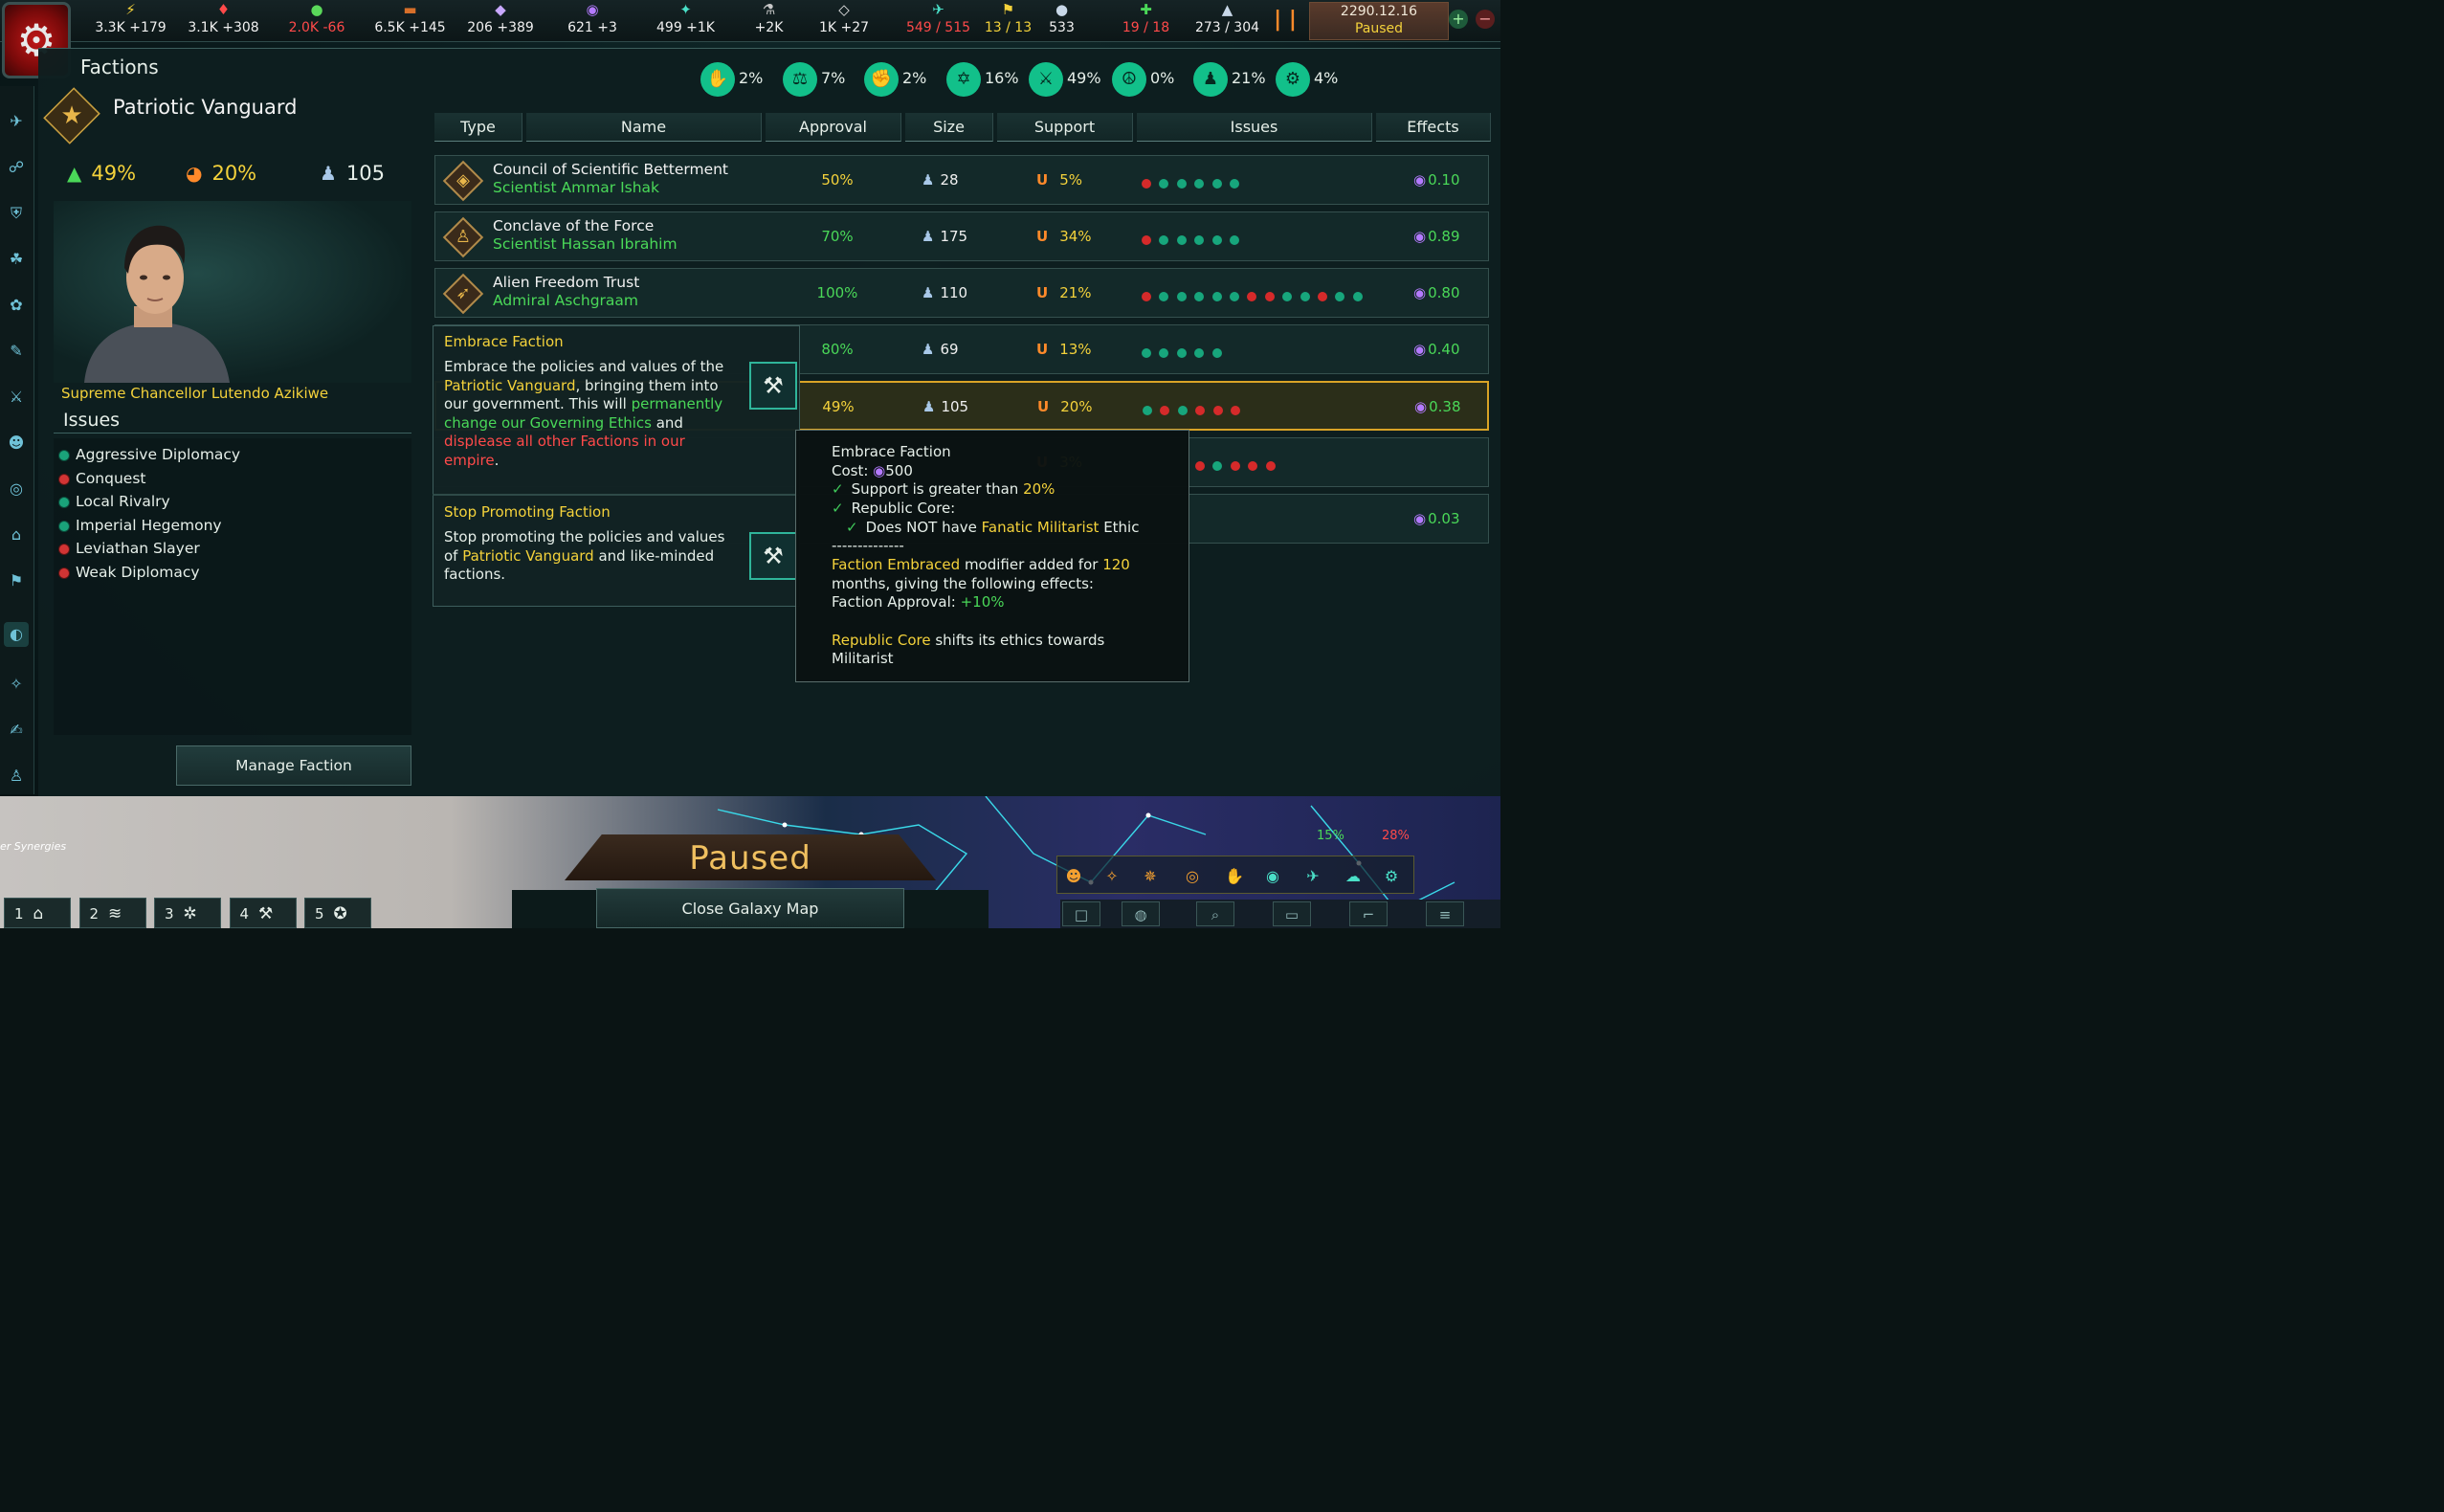  Describe the element at coordinates (16, 580) in the screenshot. I see `fleet-manager-icon: ⚑` at that location.